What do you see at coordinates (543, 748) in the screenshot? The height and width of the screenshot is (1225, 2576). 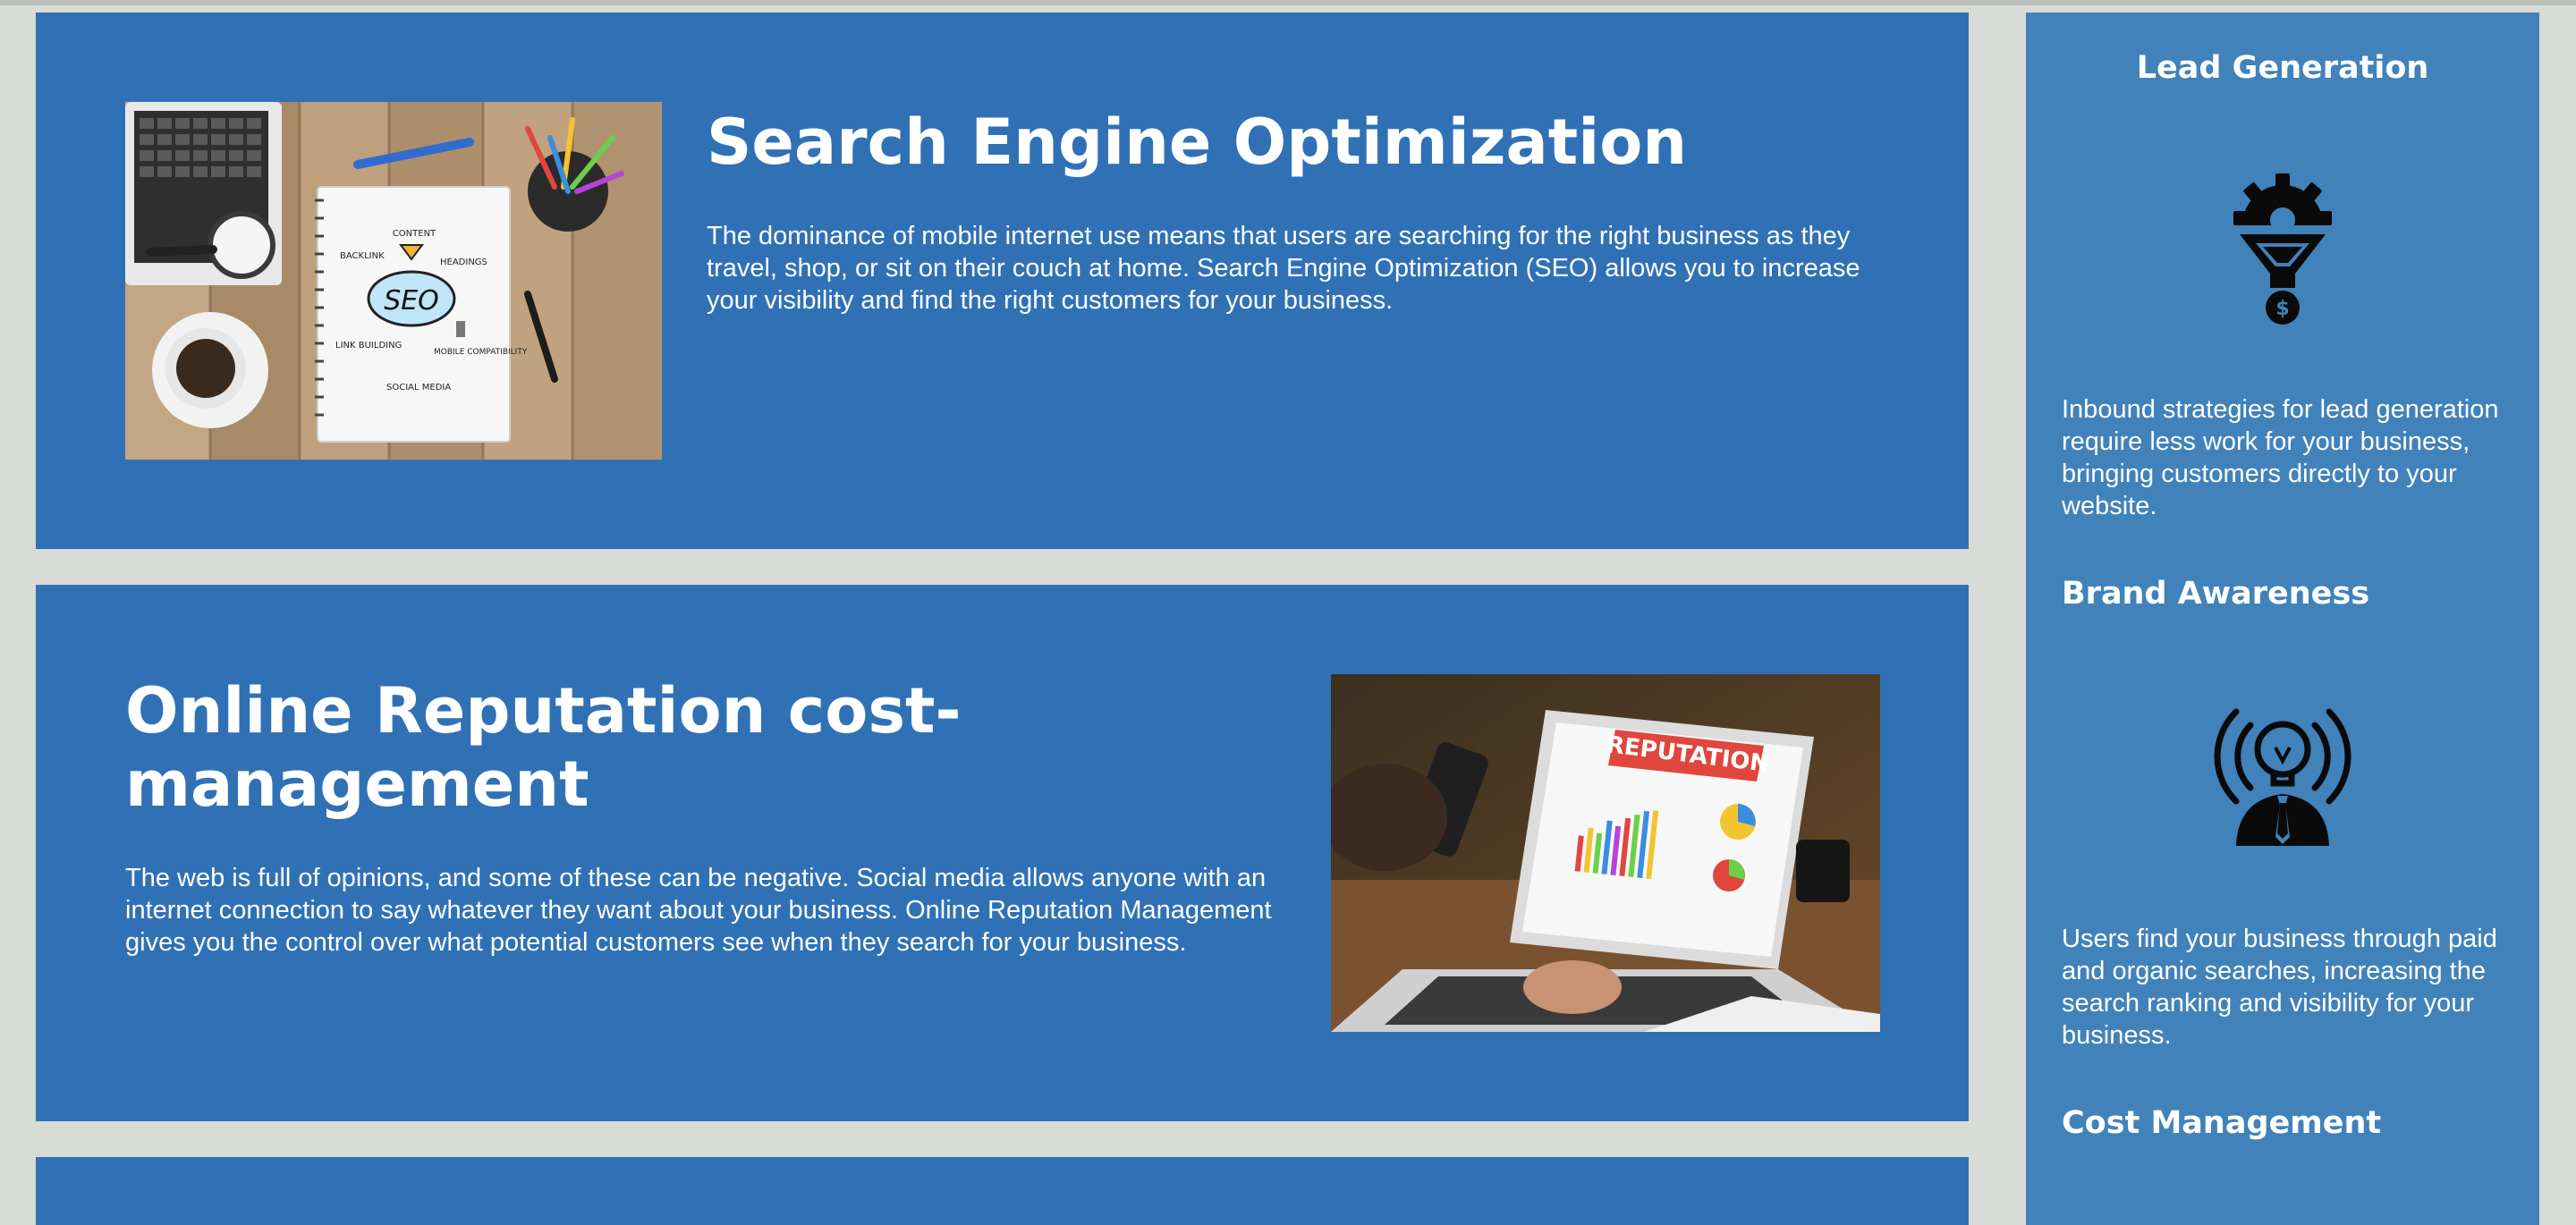 I see `orm-title: Online Reputation cost-management` at bounding box center [543, 748].